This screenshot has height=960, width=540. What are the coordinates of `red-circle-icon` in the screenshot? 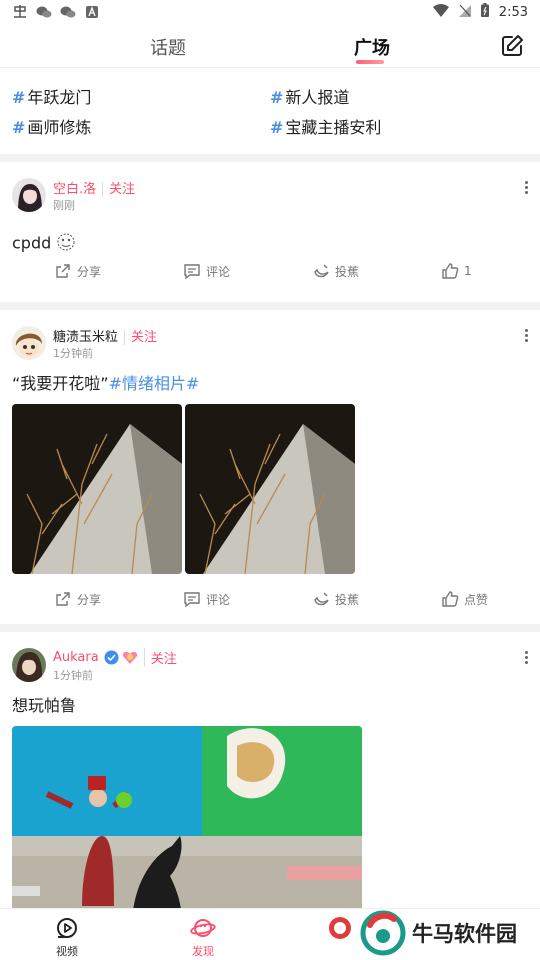 It's located at (340, 928).